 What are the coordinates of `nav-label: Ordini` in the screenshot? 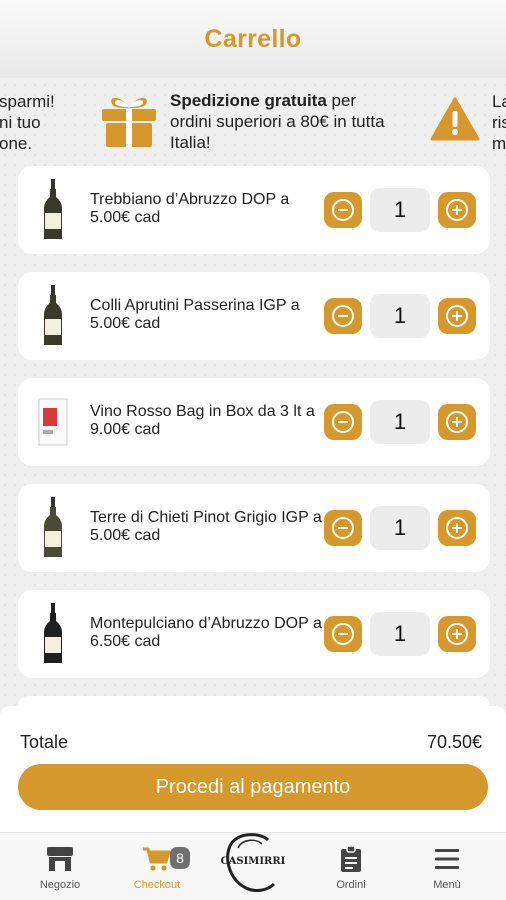 It's located at (351, 885).